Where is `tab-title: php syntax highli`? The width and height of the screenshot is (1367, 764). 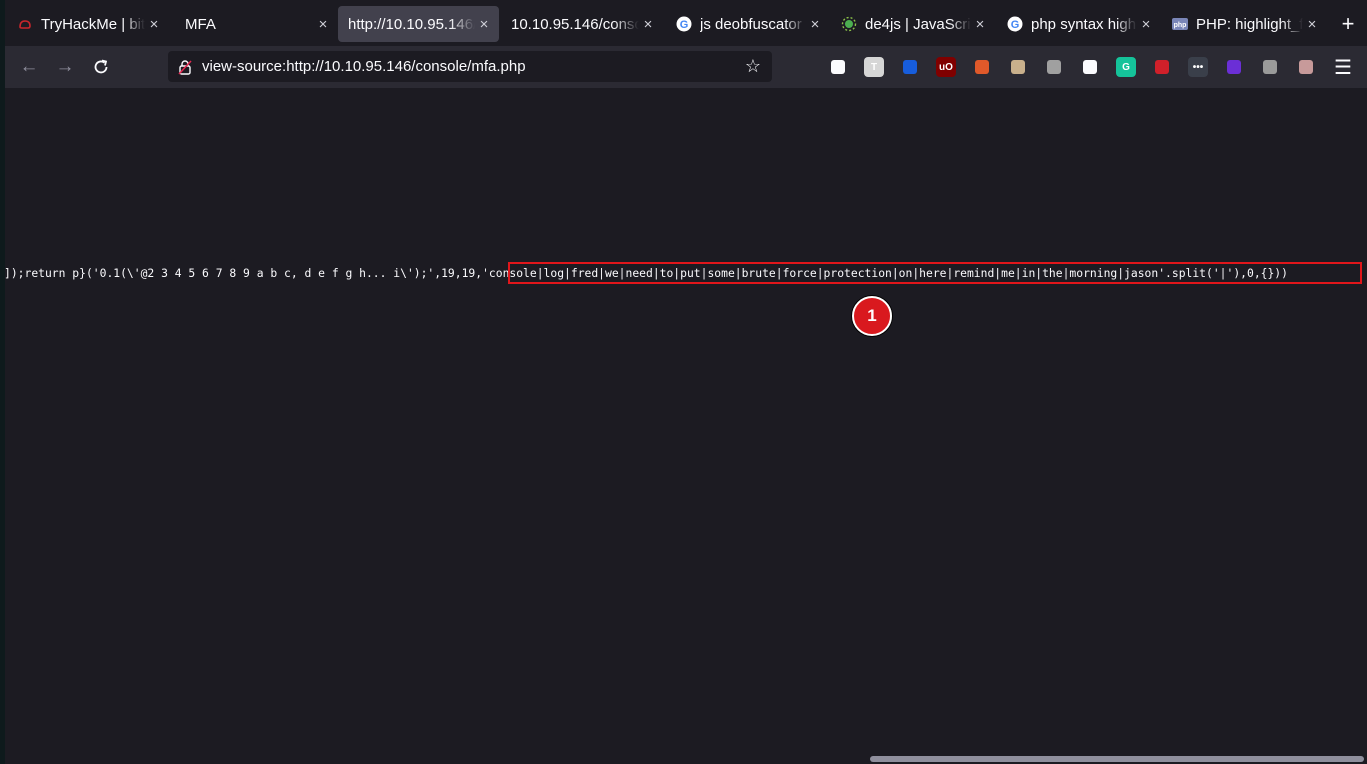 tab-title: php syntax highli is located at coordinates (1084, 24).